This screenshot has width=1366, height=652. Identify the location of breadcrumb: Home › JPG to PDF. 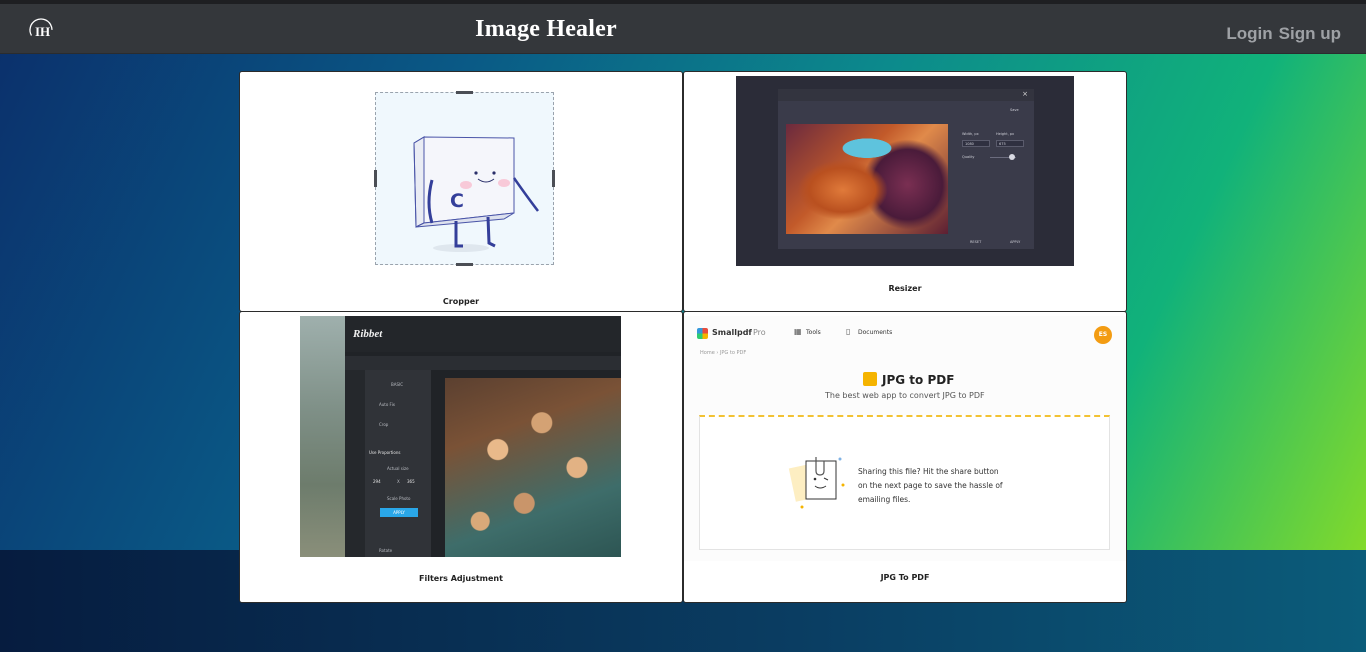
(723, 353).